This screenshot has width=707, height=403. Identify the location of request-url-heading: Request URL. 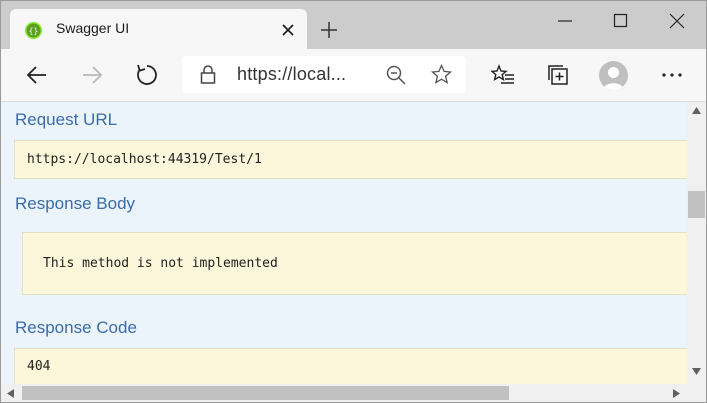
(66, 119).